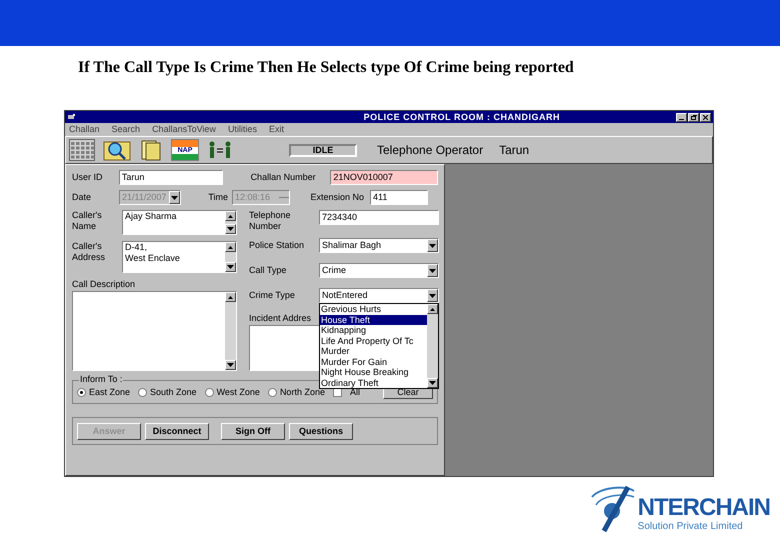  What do you see at coordinates (337, 197) in the screenshot?
I see `field-label: Extension No` at bounding box center [337, 197].